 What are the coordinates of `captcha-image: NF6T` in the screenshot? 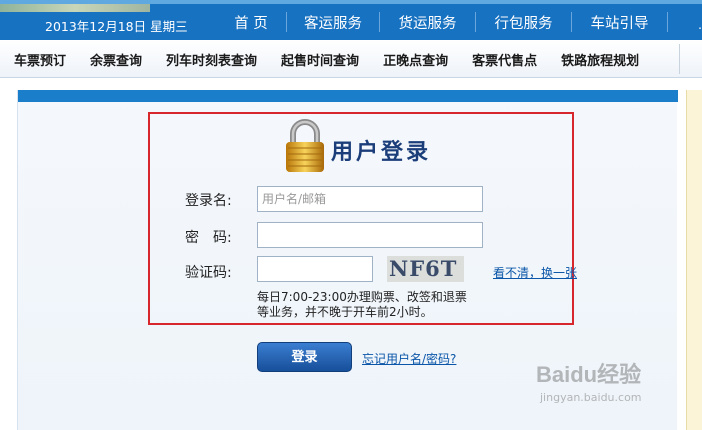 It's located at (425, 269).